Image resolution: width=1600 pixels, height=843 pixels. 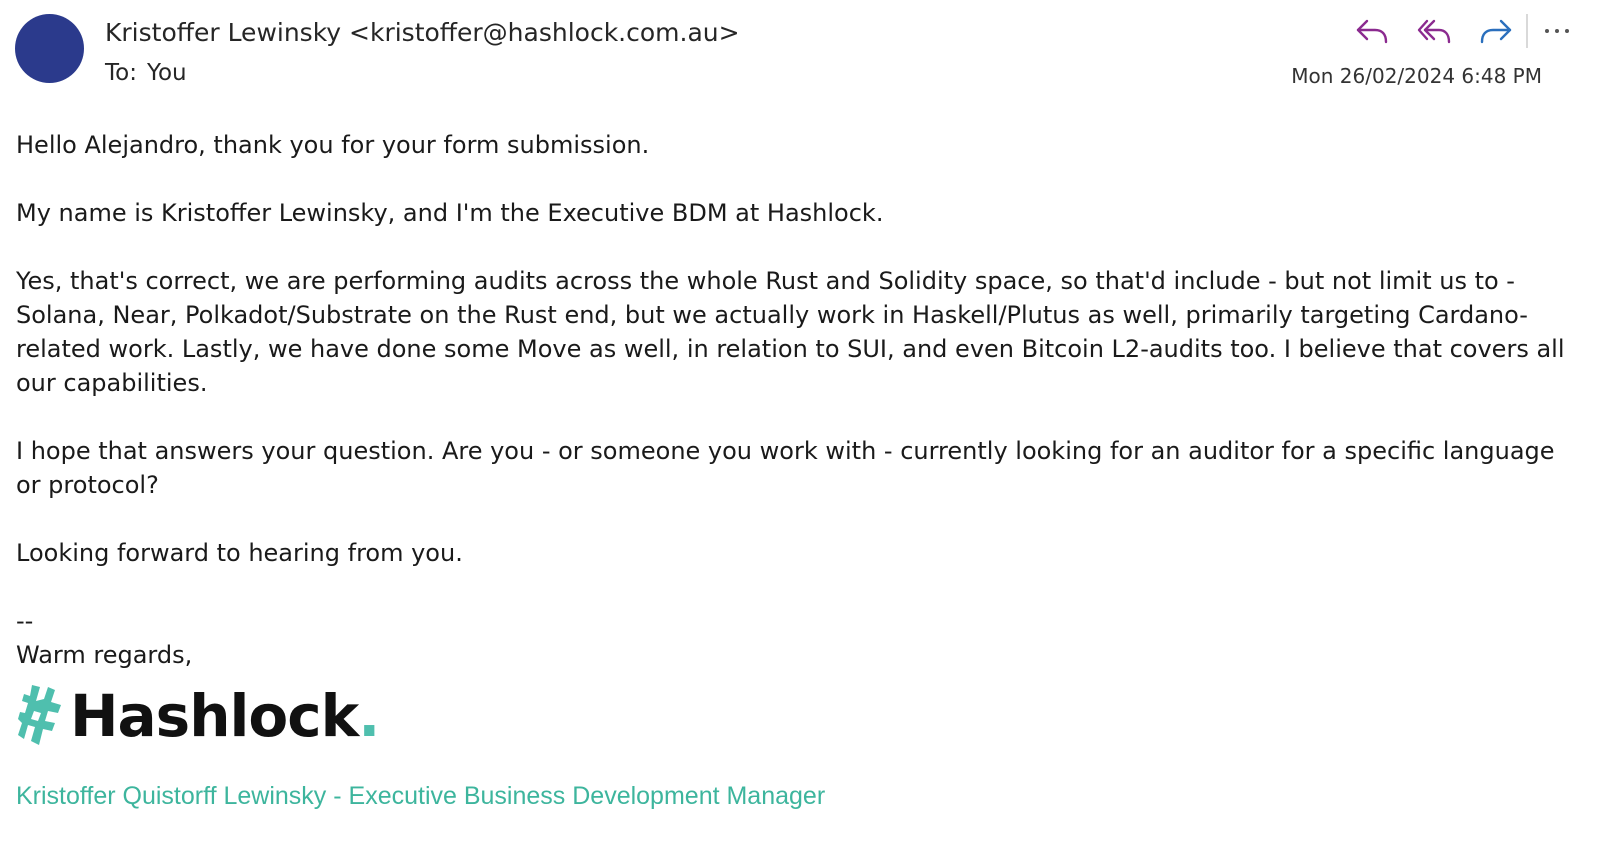 I want to click on more-icon, so click(x=1557, y=31).